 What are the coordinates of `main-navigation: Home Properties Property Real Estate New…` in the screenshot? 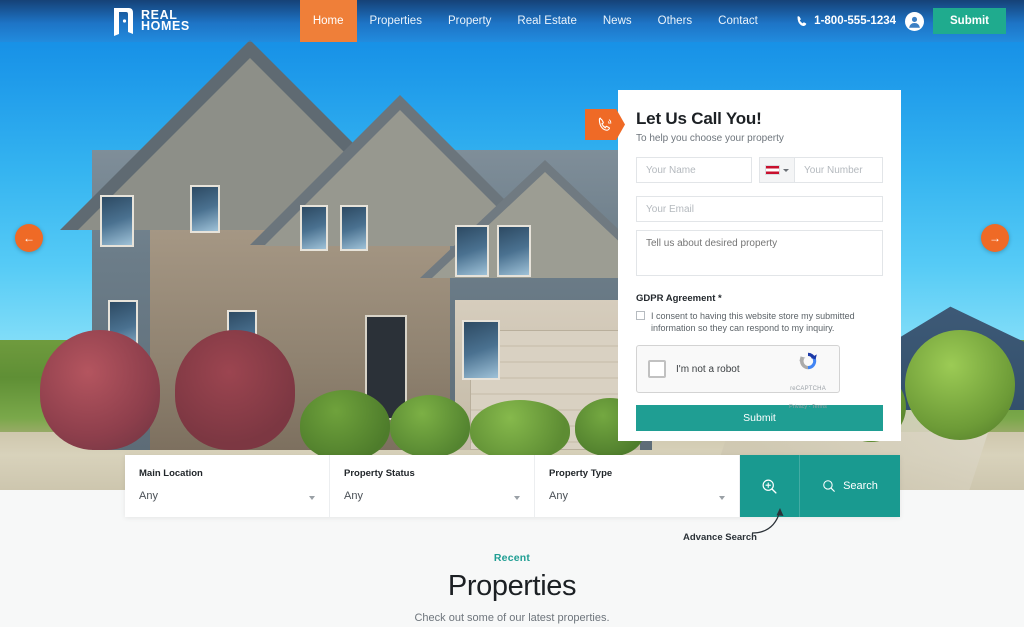 It's located at (535, 21).